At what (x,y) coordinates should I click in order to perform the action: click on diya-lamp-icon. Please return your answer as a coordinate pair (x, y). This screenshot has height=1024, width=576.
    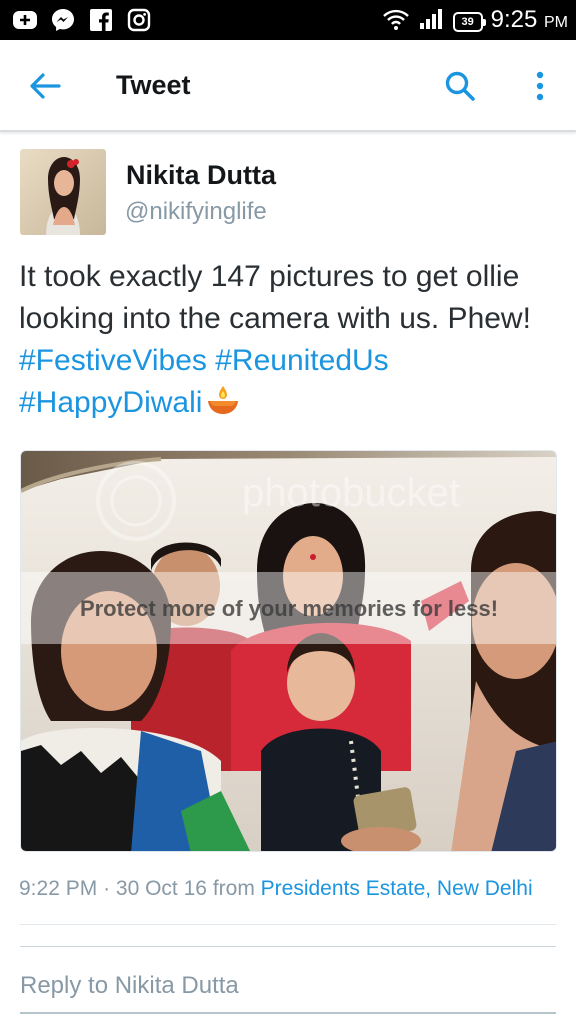
    Looking at the image, I should click on (223, 406).